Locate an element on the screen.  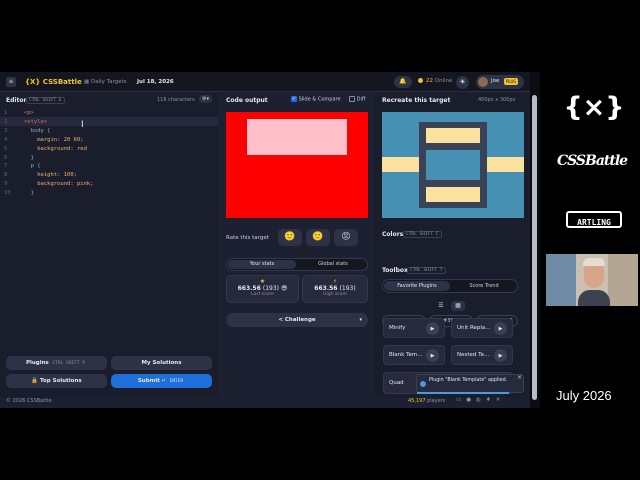
newsletter-icon: ▭ is located at coordinates (461, 400).